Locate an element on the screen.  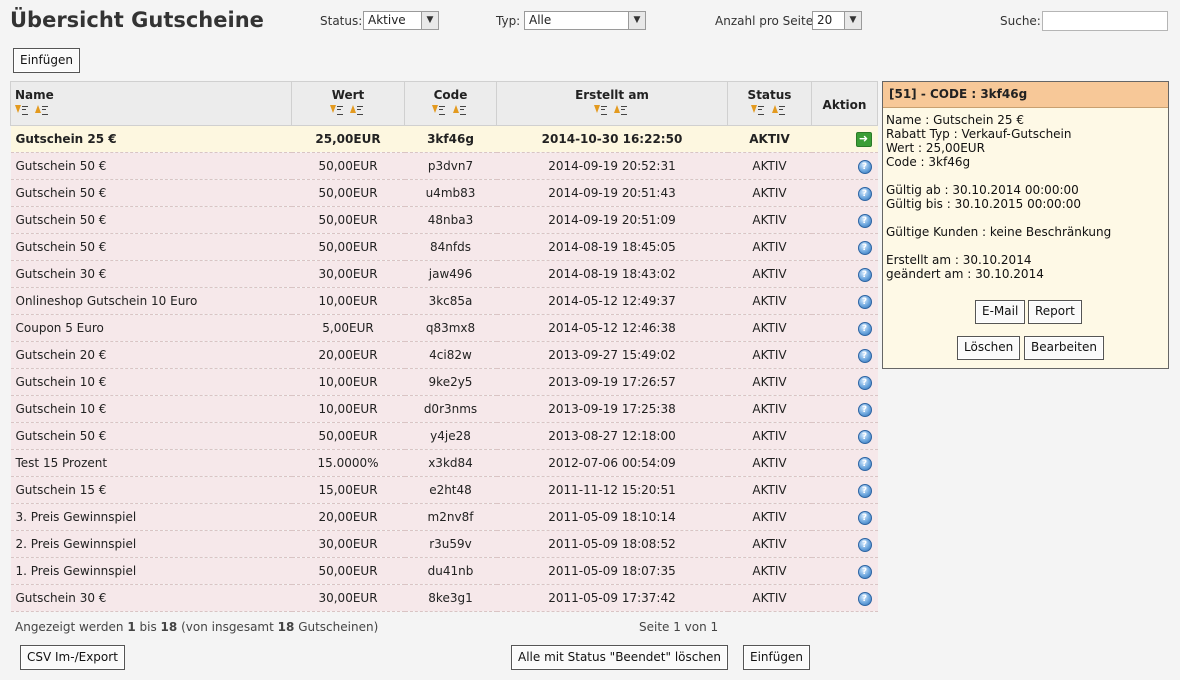
column-header-status: Status is located at coordinates (769, 103).